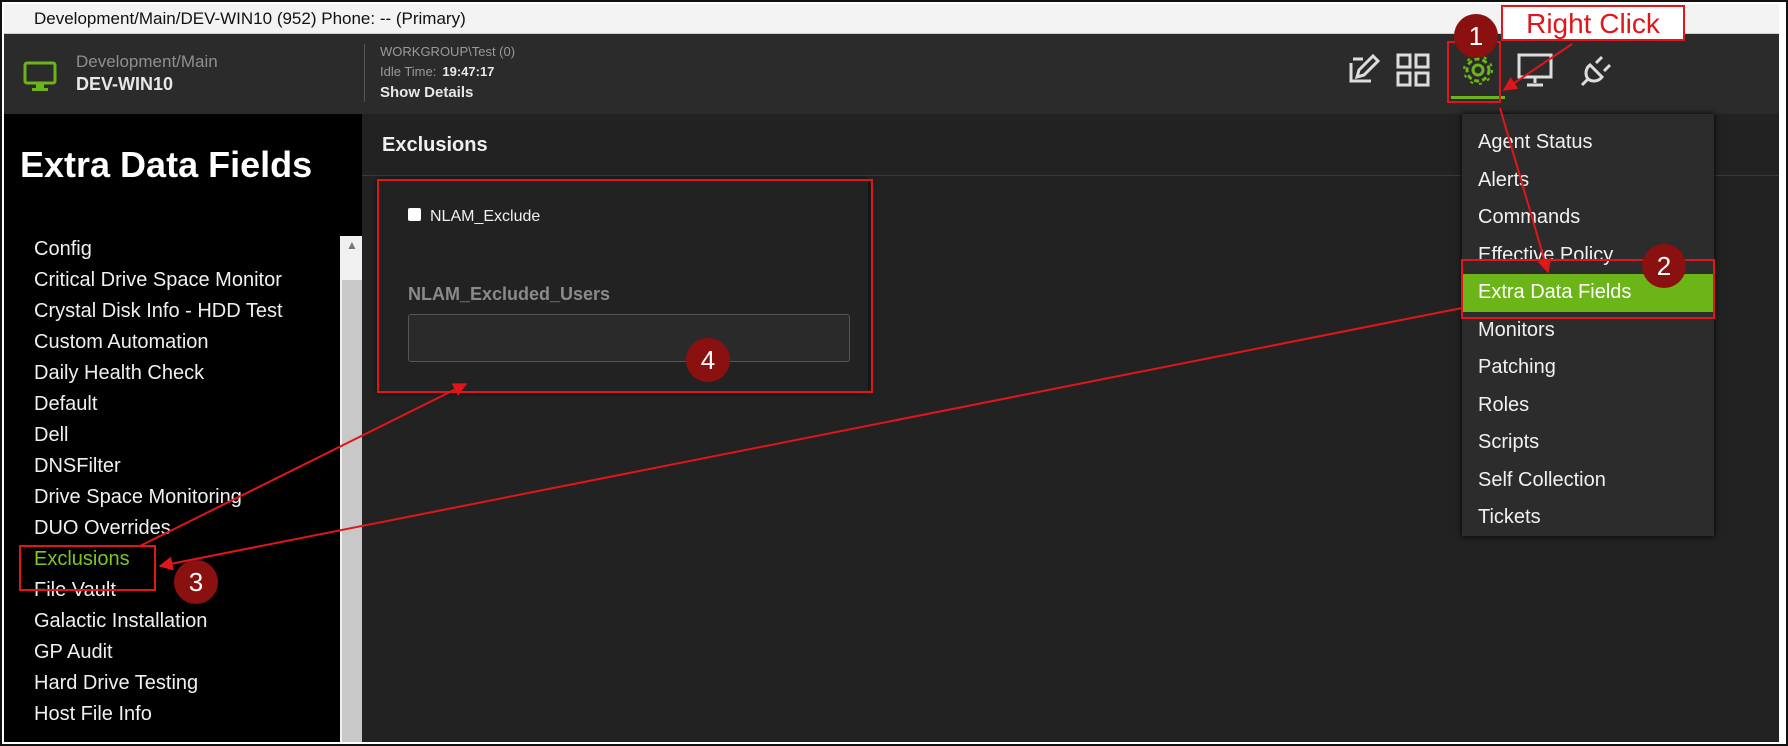 The image size is (1788, 746). I want to click on monitor-status-icon, so click(40, 76).